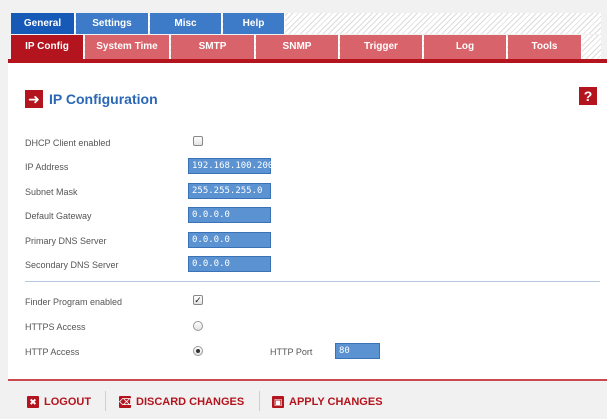 The image size is (607, 419). I want to click on finder-label: Finder Program enabled, so click(74, 302).